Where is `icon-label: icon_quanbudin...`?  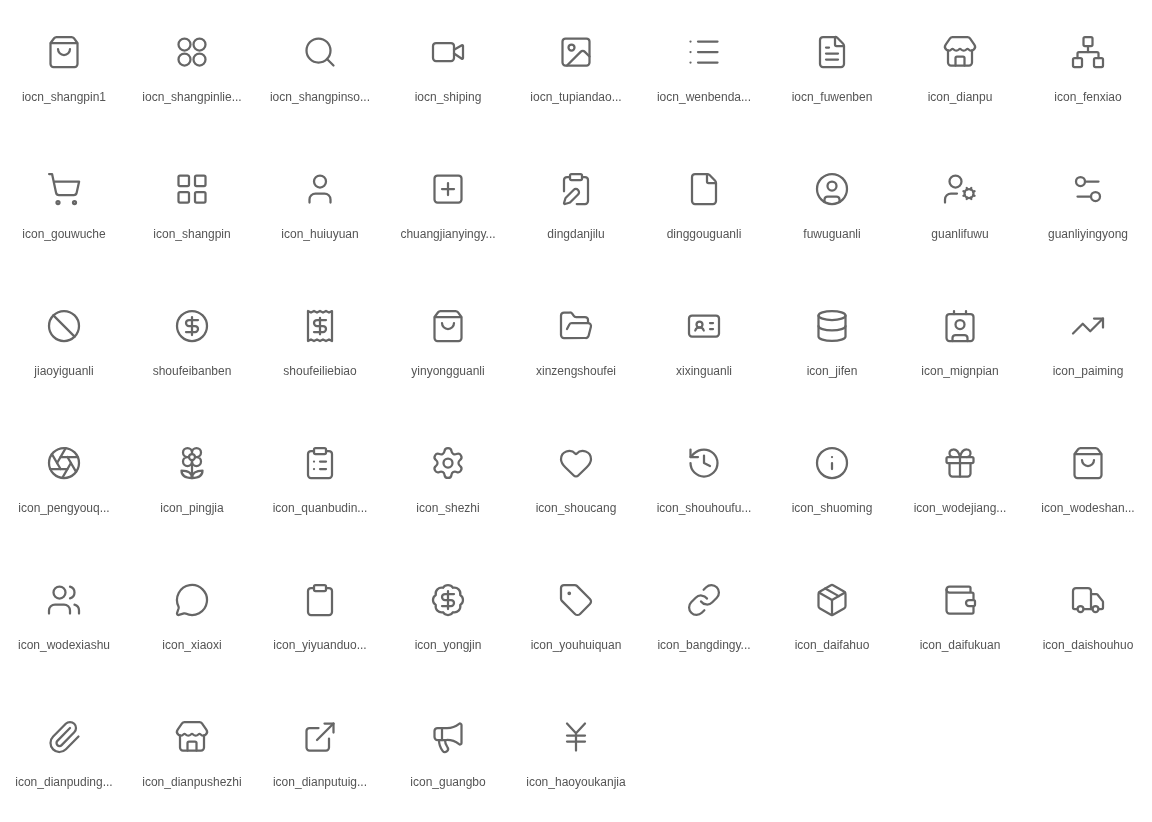 icon-label: icon_quanbudin... is located at coordinates (320, 508).